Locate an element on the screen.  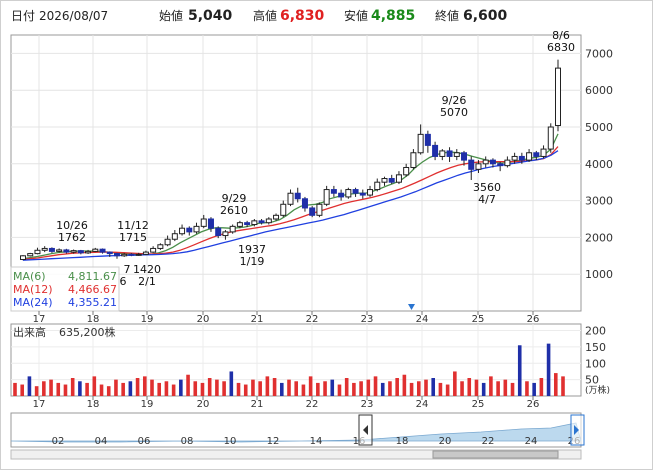
navigator-year-label: 24 is located at coordinates (531, 441).